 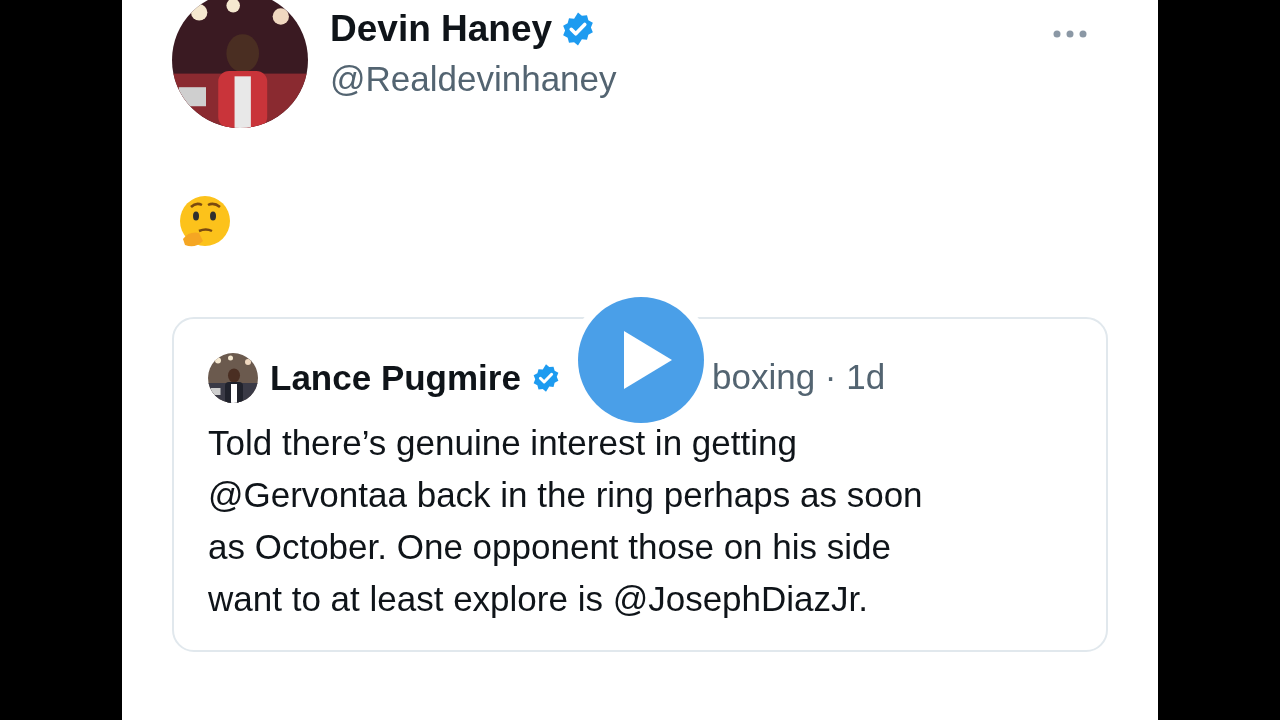 I want to click on quoted-handle-time: boxing · 1d, so click(x=799, y=376).